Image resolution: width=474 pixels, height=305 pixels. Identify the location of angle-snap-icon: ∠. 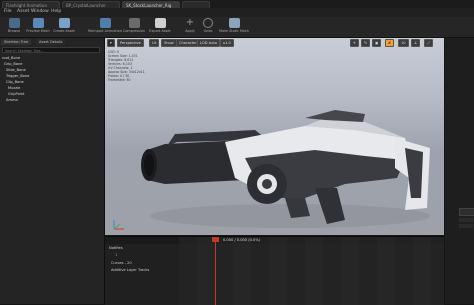
(416, 43).